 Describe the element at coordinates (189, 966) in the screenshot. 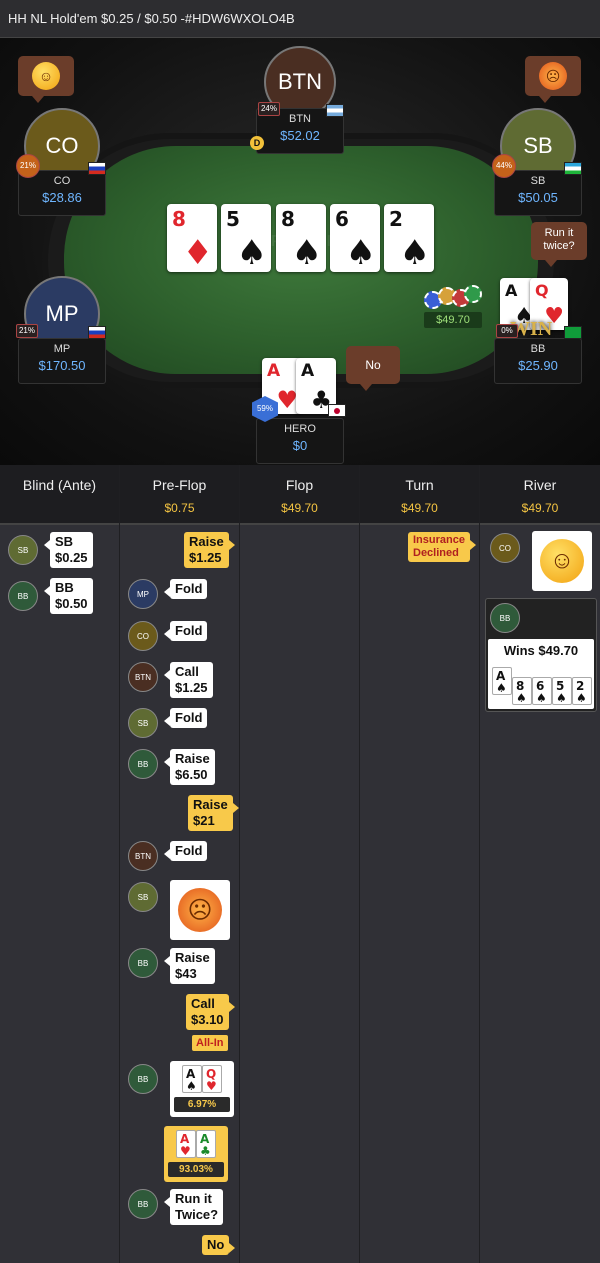

I see `bb-allin-raise-action: Raise $43` at that location.